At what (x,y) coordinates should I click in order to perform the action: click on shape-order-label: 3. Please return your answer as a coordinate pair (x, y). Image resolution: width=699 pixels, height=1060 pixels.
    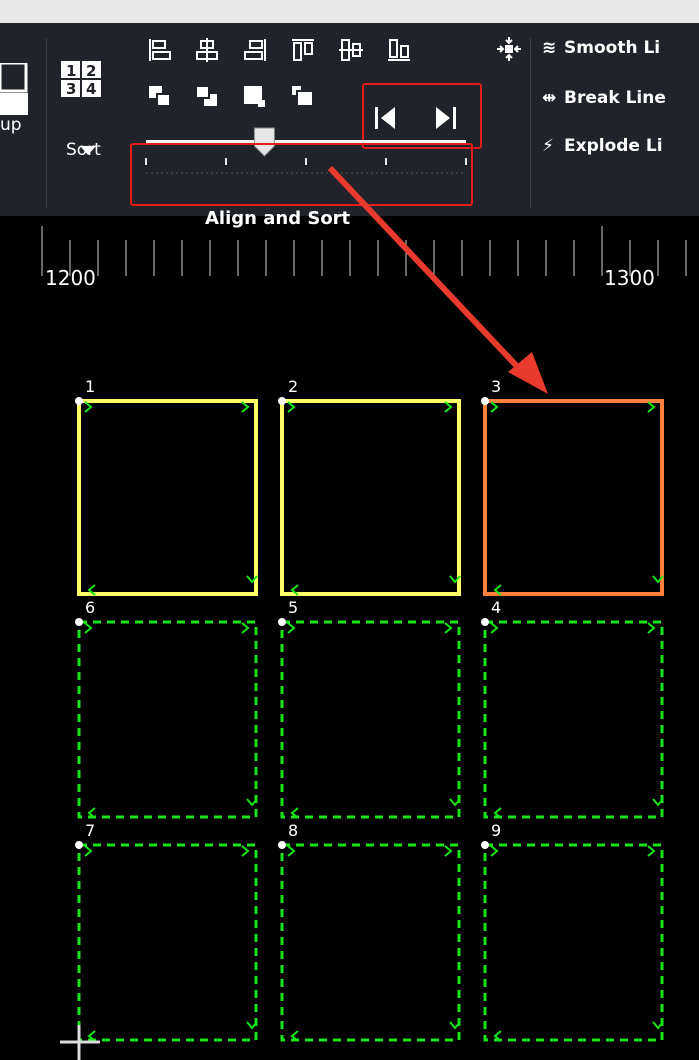
    Looking at the image, I should click on (496, 386).